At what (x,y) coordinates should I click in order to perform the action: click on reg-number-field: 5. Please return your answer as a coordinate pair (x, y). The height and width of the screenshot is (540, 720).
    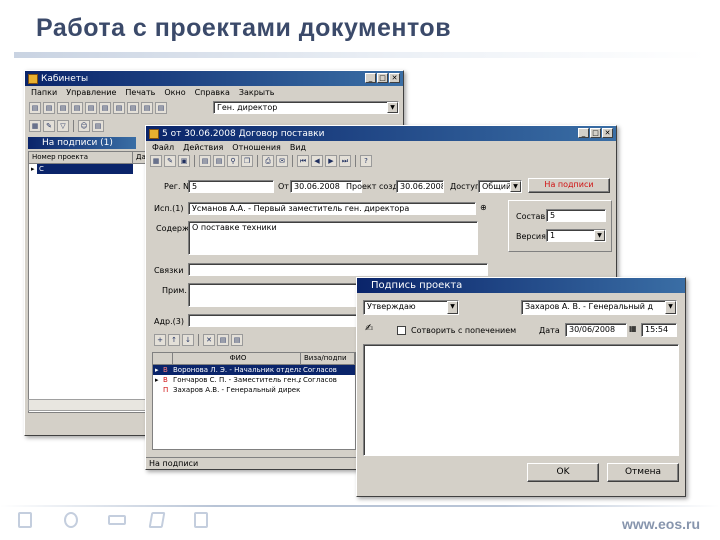
    Looking at the image, I should click on (231, 186).